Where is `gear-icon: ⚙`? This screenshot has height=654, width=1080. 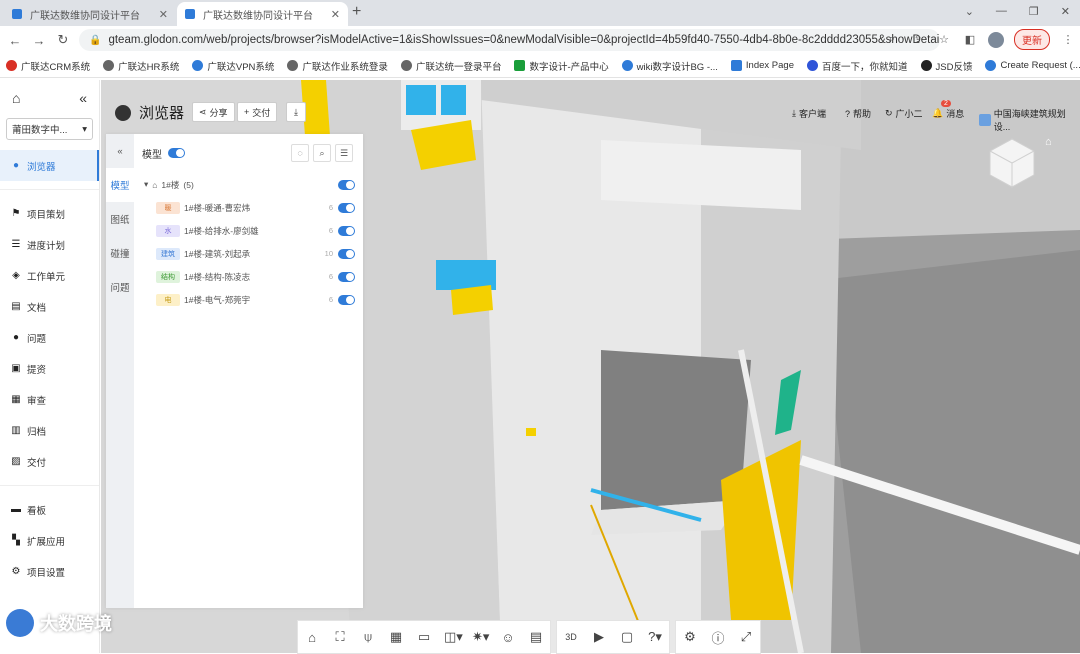
gear-icon: ⚙ is located at coordinates (690, 637).